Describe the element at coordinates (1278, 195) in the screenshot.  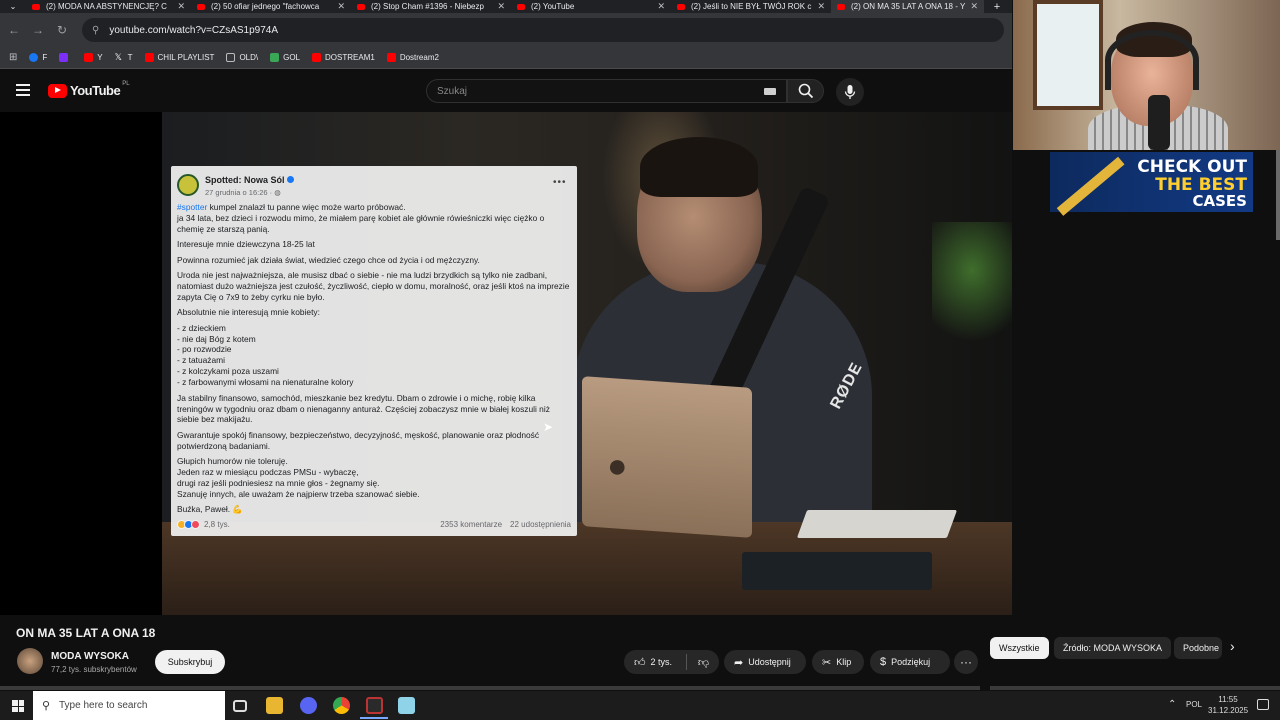
I see `page-scrollbar` at that location.